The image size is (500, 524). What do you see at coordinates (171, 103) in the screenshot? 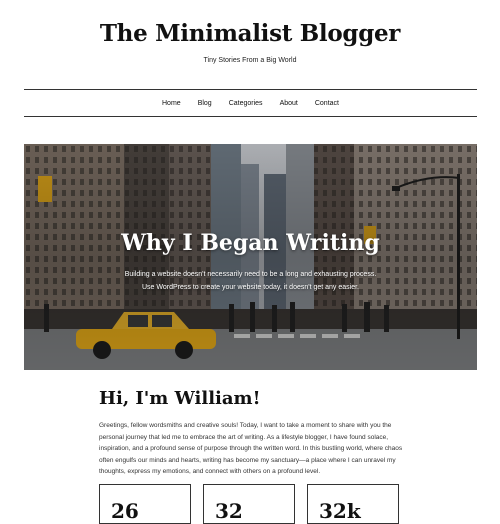
I see `nav-item-home: Home` at bounding box center [171, 103].